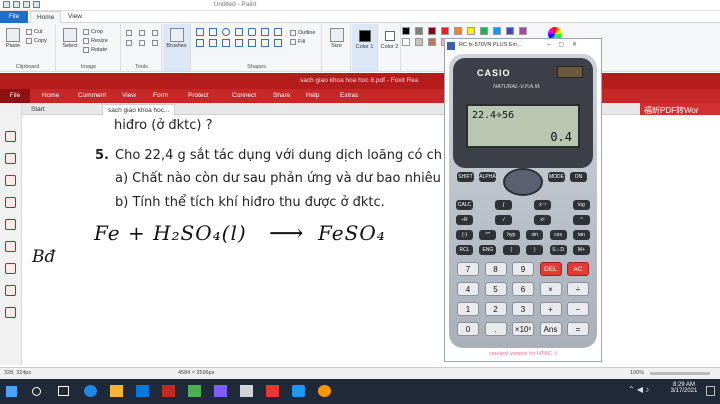  What do you see at coordinates (281, 96) in the screenshot?
I see `foxit-share-tab: Share` at bounding box center [281, 96].